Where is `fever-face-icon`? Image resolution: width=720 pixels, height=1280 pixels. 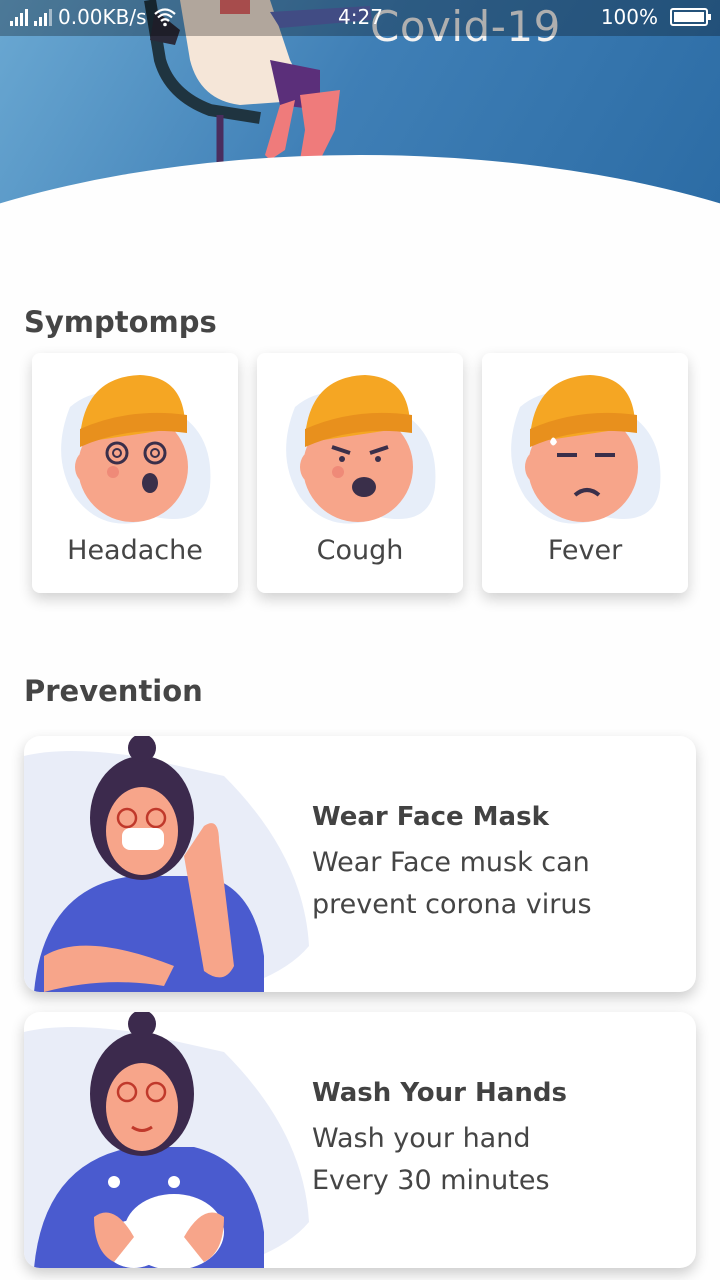
fever-face-icon is located at coordinates (586, 449).